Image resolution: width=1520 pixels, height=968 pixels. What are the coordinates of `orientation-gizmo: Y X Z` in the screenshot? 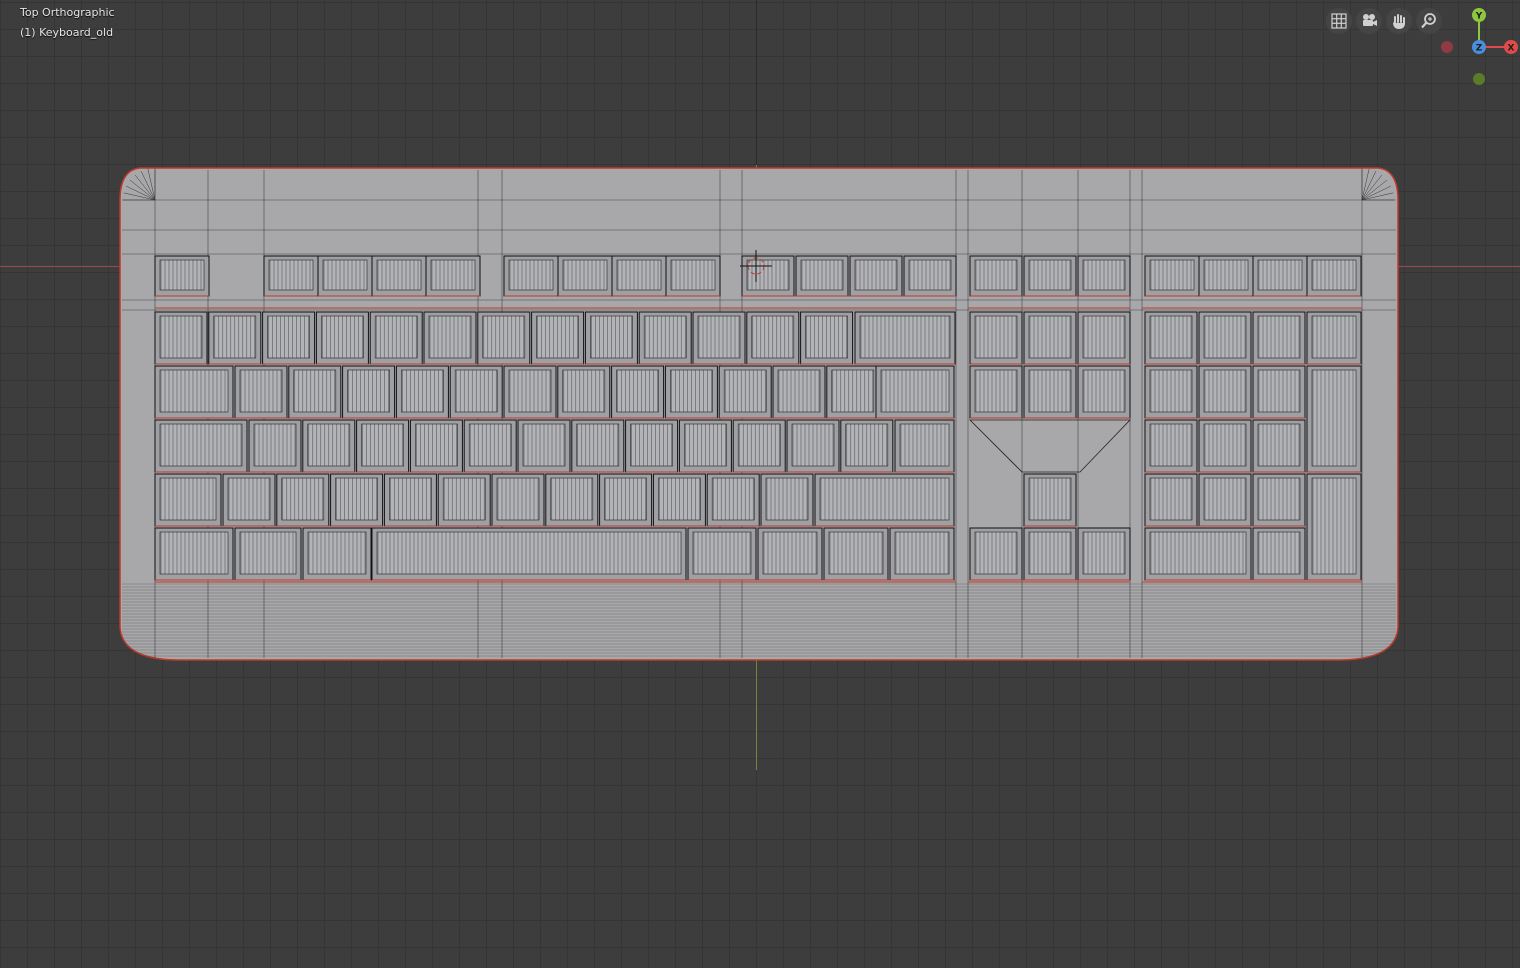 It's located at (1478, 49).